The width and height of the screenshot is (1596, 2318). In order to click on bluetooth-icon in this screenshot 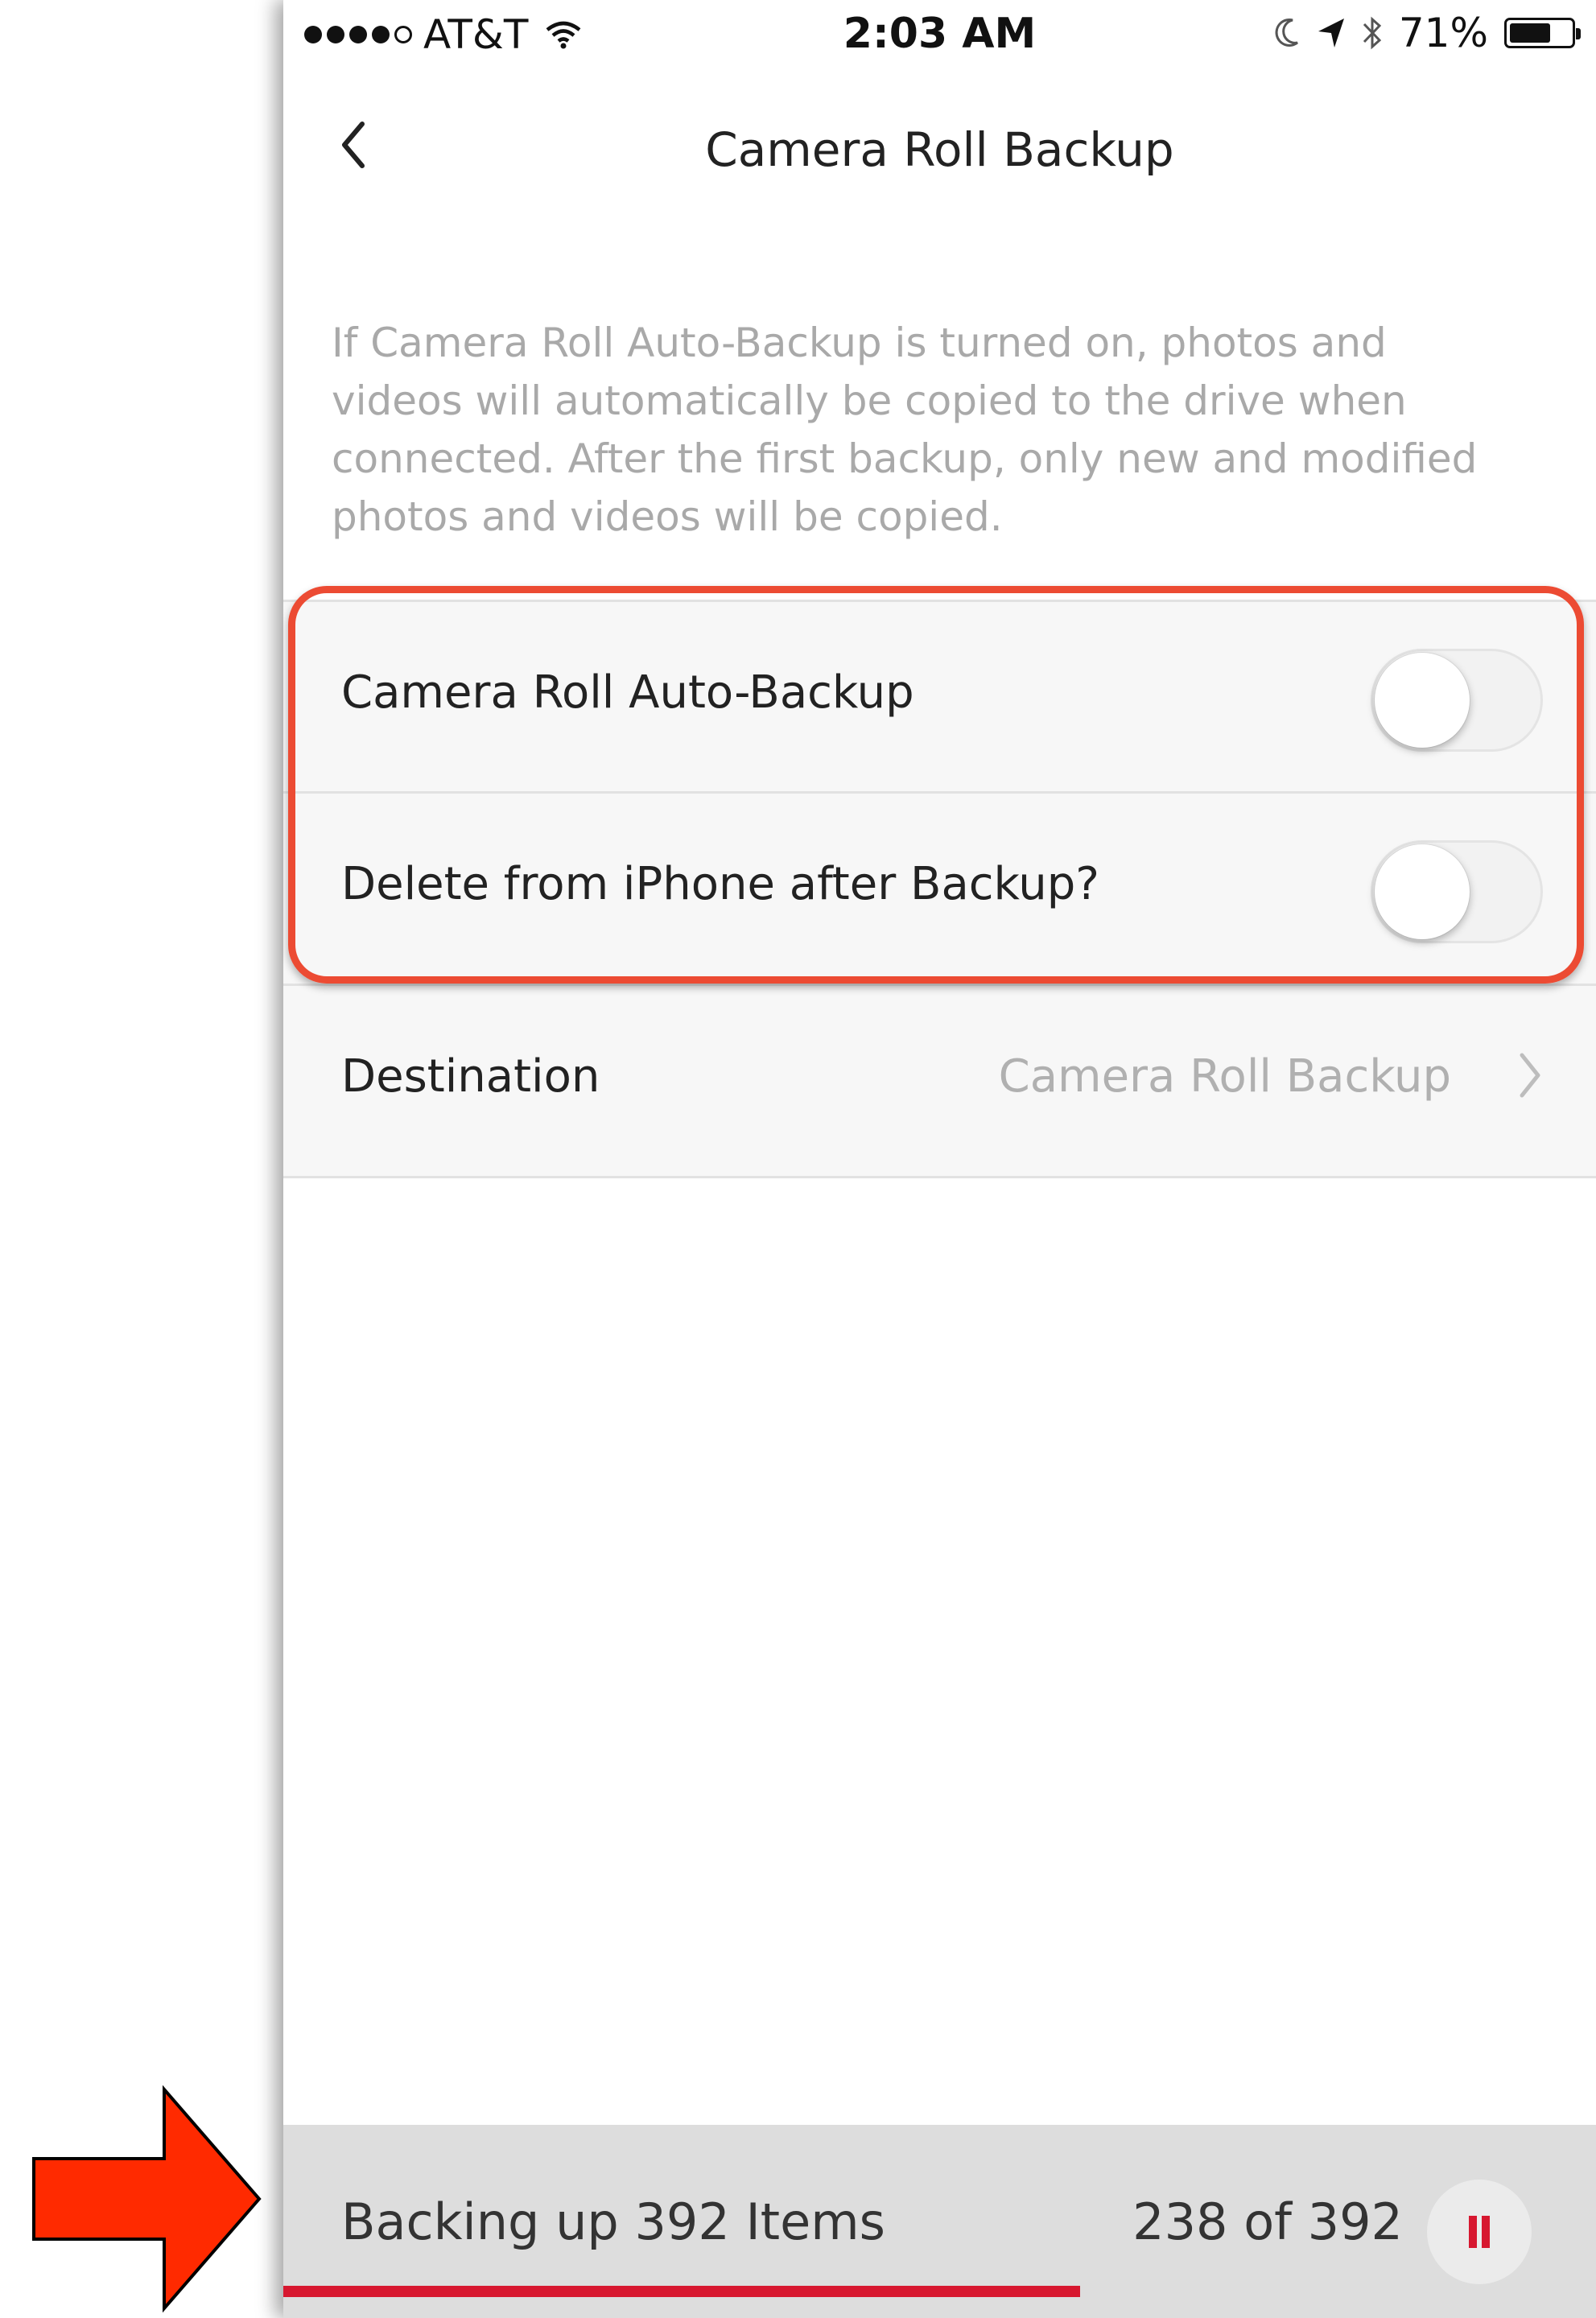, I will do `click(1372, 33)`.